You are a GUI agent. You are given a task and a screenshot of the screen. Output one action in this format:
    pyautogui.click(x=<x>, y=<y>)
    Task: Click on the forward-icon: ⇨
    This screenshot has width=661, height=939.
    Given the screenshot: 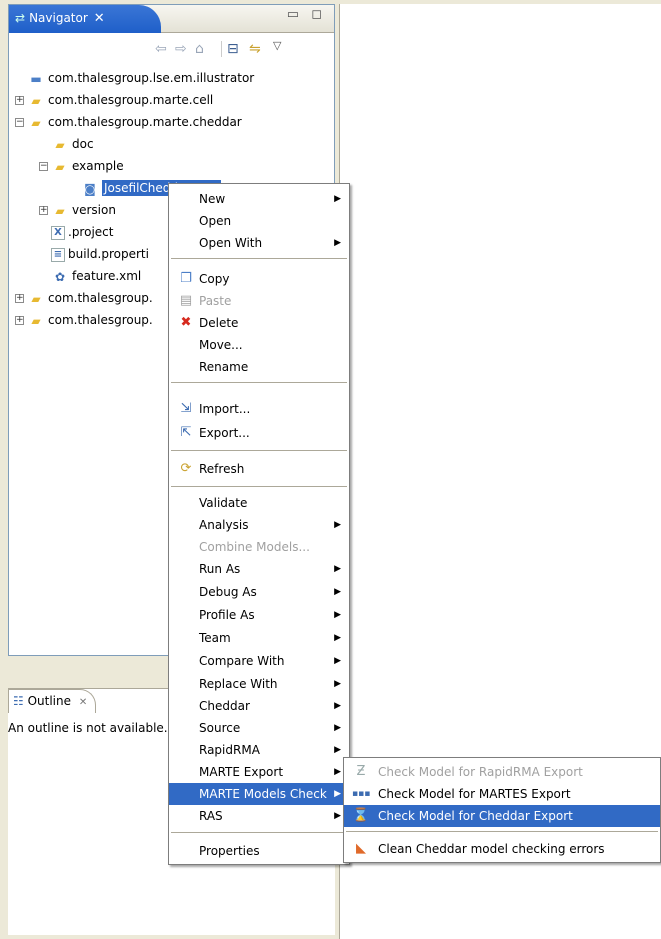 What is the action you would take?
    pyautogui.click(x=181, y=49)
    